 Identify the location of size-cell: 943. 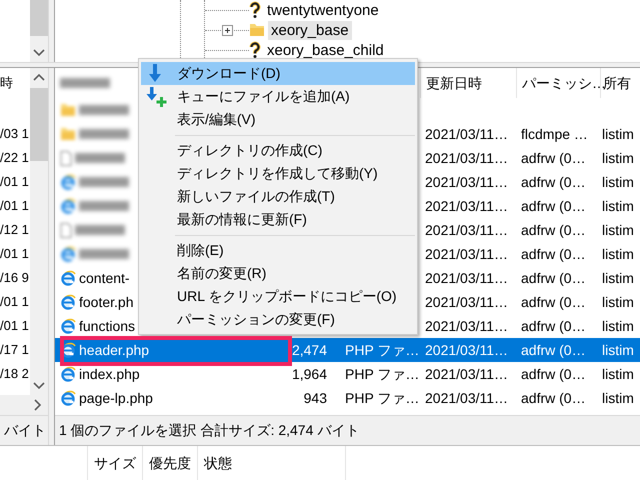
(315, 398).